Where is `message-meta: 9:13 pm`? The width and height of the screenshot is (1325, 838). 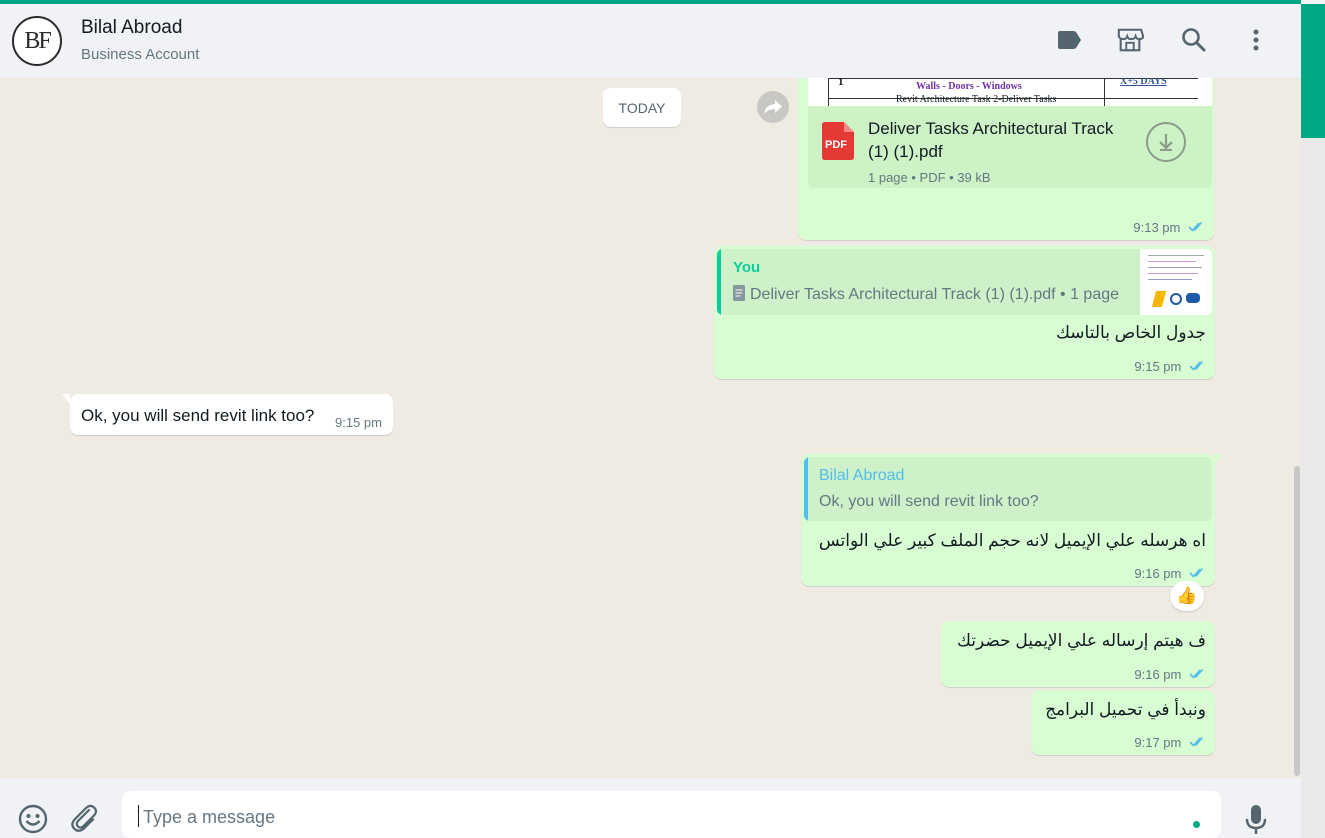 message-meta: 9:13 pm is located at coordinates (1169, 228).